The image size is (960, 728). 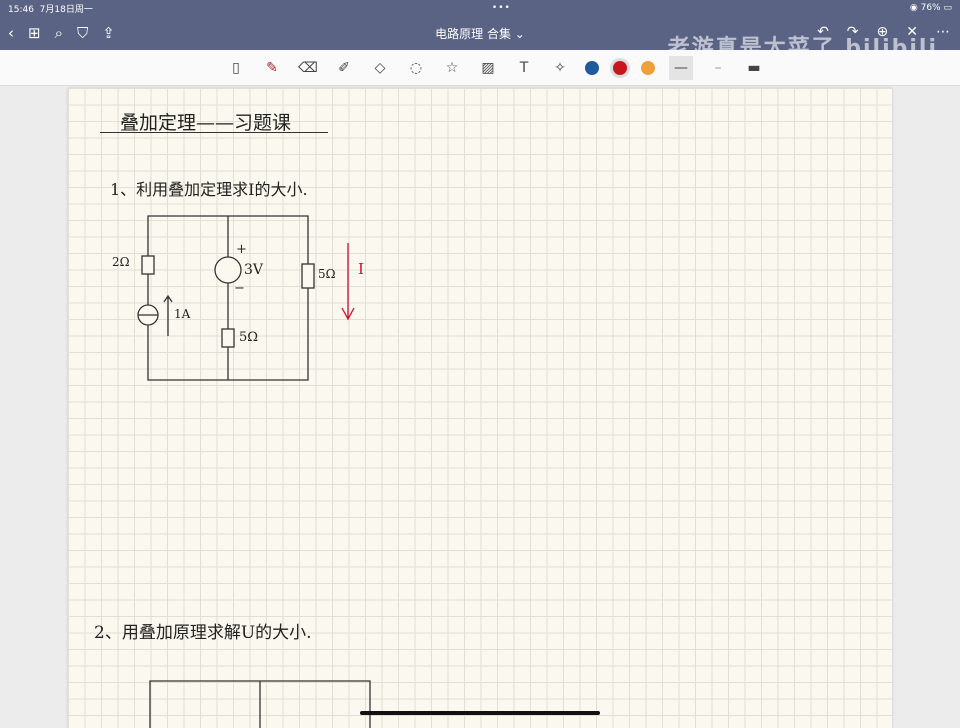 I want to click on current-direction-arrow, so click(x=348, y=282).